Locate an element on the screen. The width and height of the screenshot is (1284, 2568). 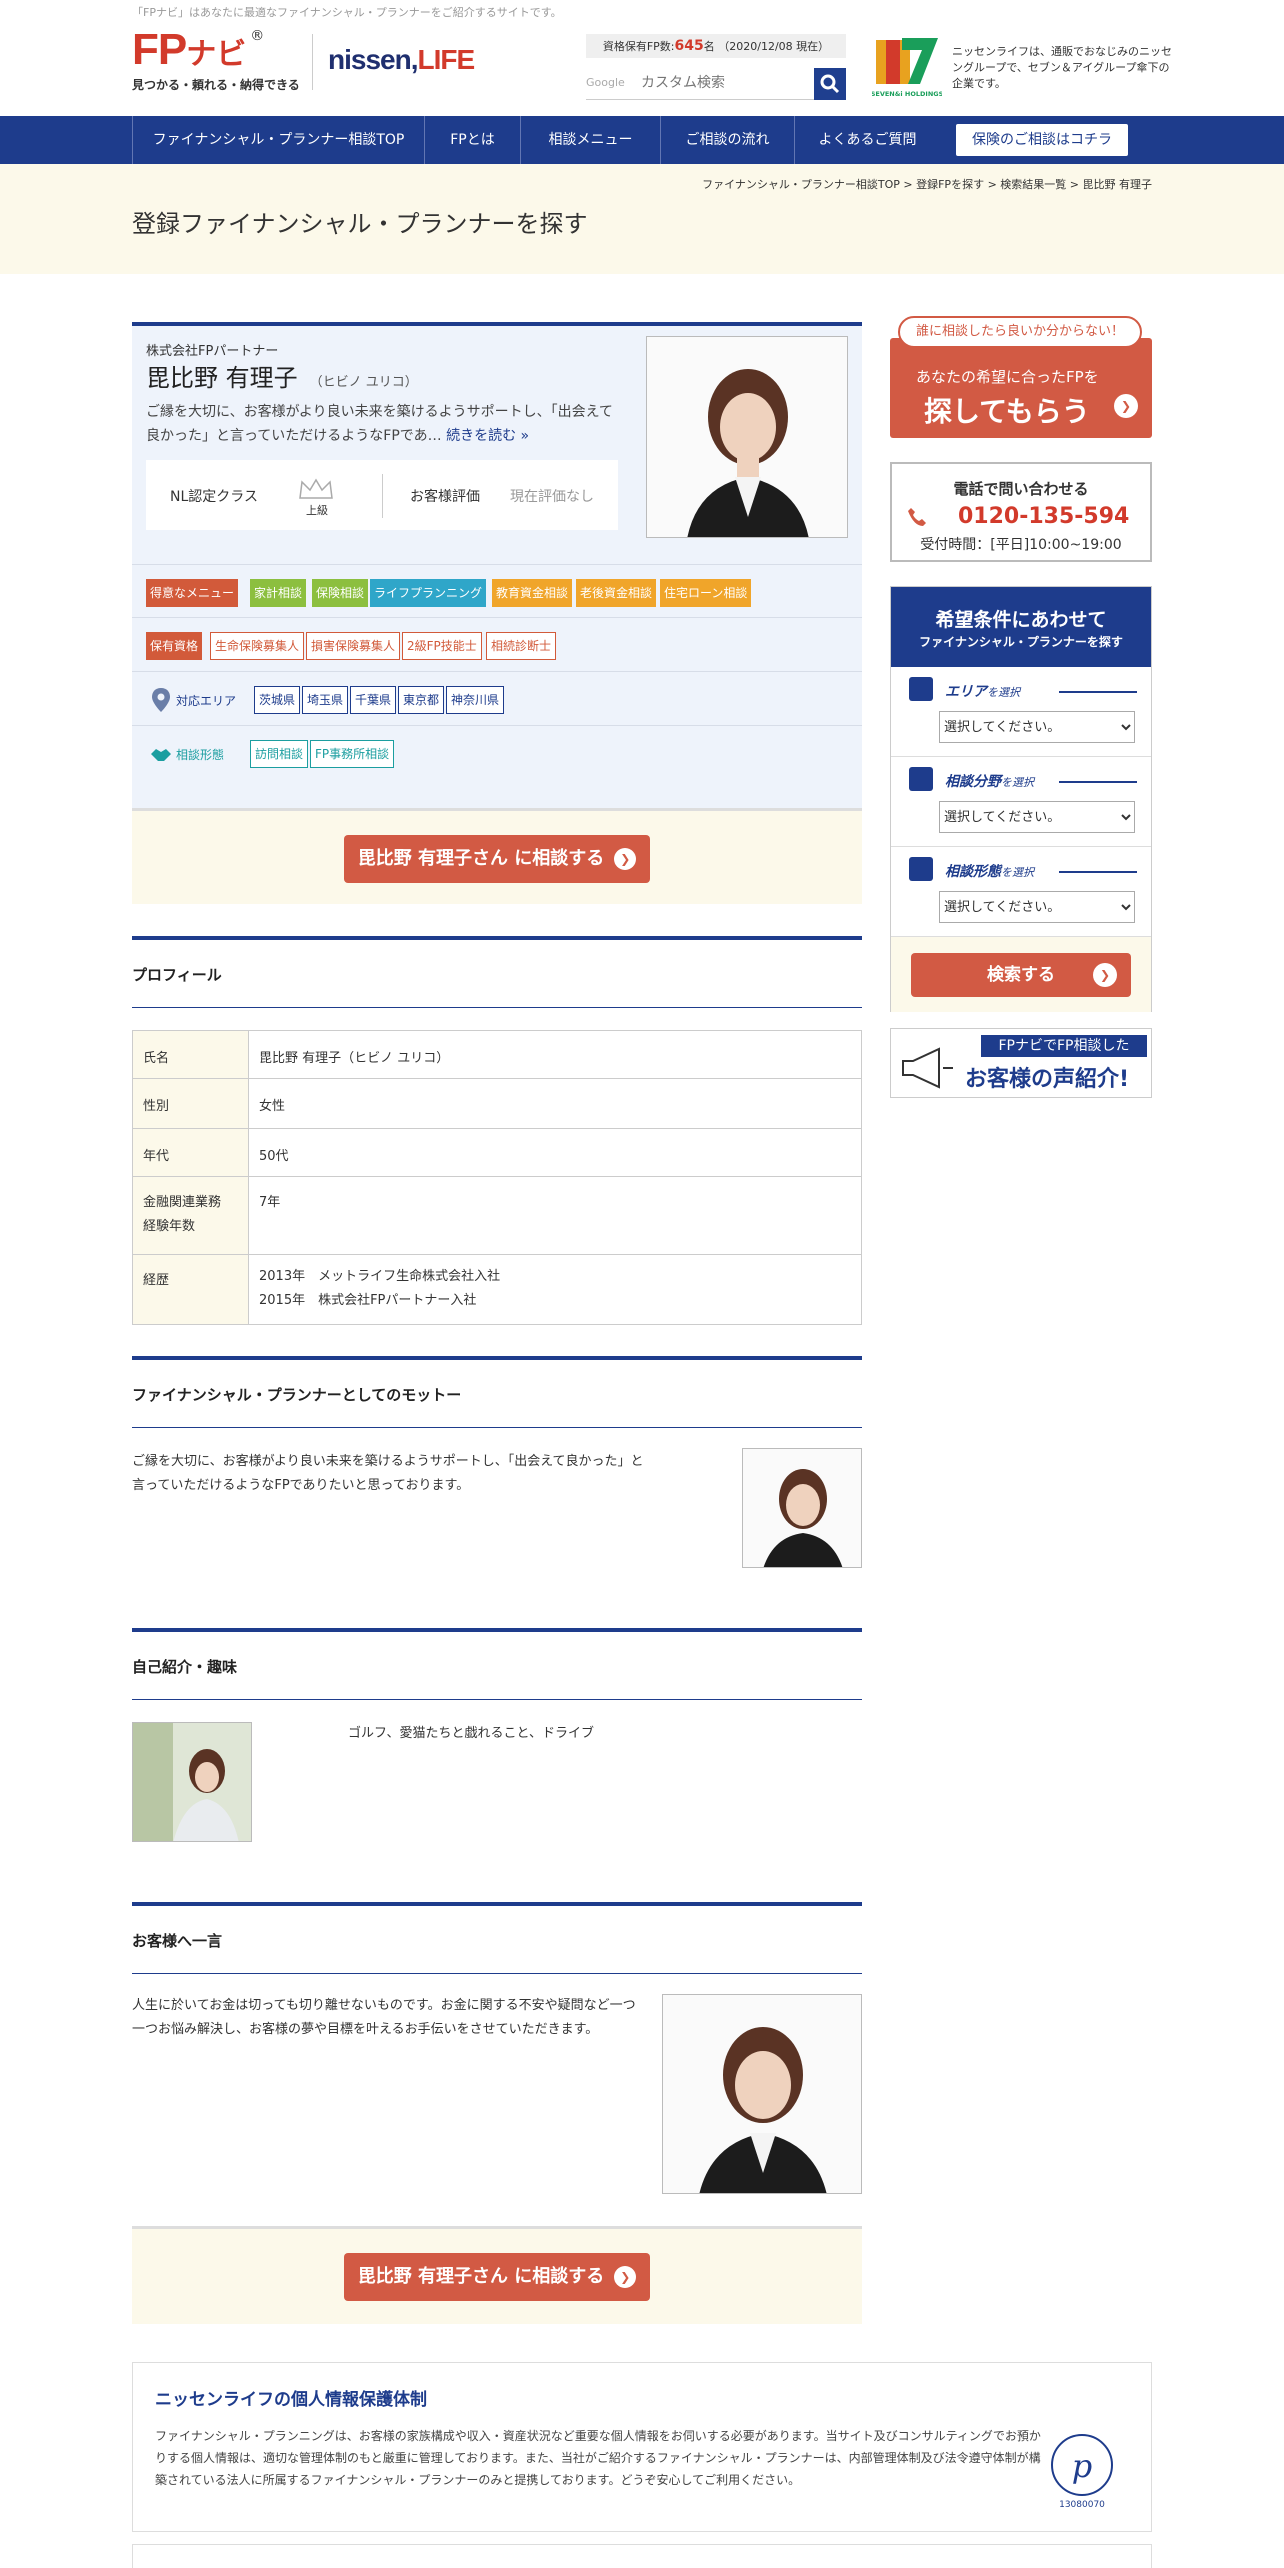
field-select-label-suffix: を選択 is located at coordinates (1017, 782).